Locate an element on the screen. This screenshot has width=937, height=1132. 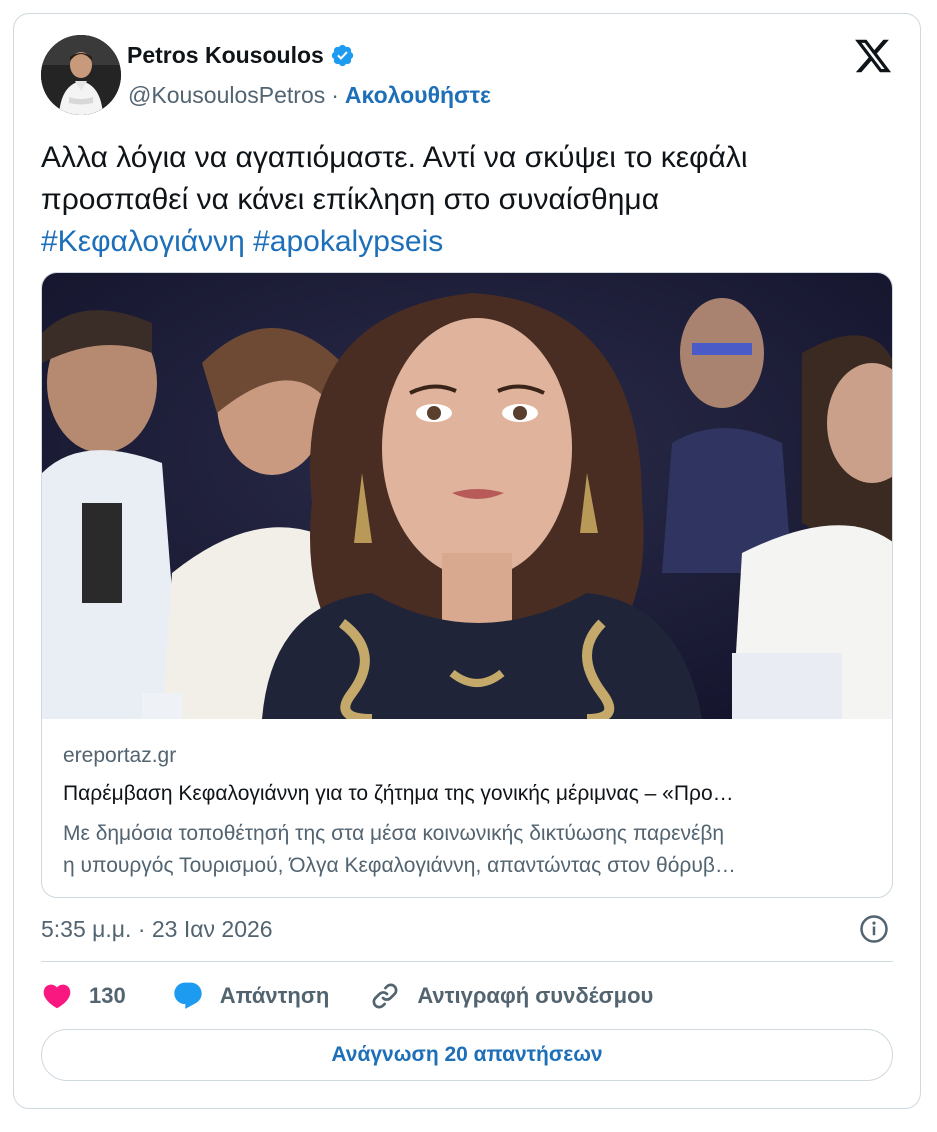
read-replies-label: Ανάγνωση 20 απαντήσεων is located at coordinates (467, 1054).